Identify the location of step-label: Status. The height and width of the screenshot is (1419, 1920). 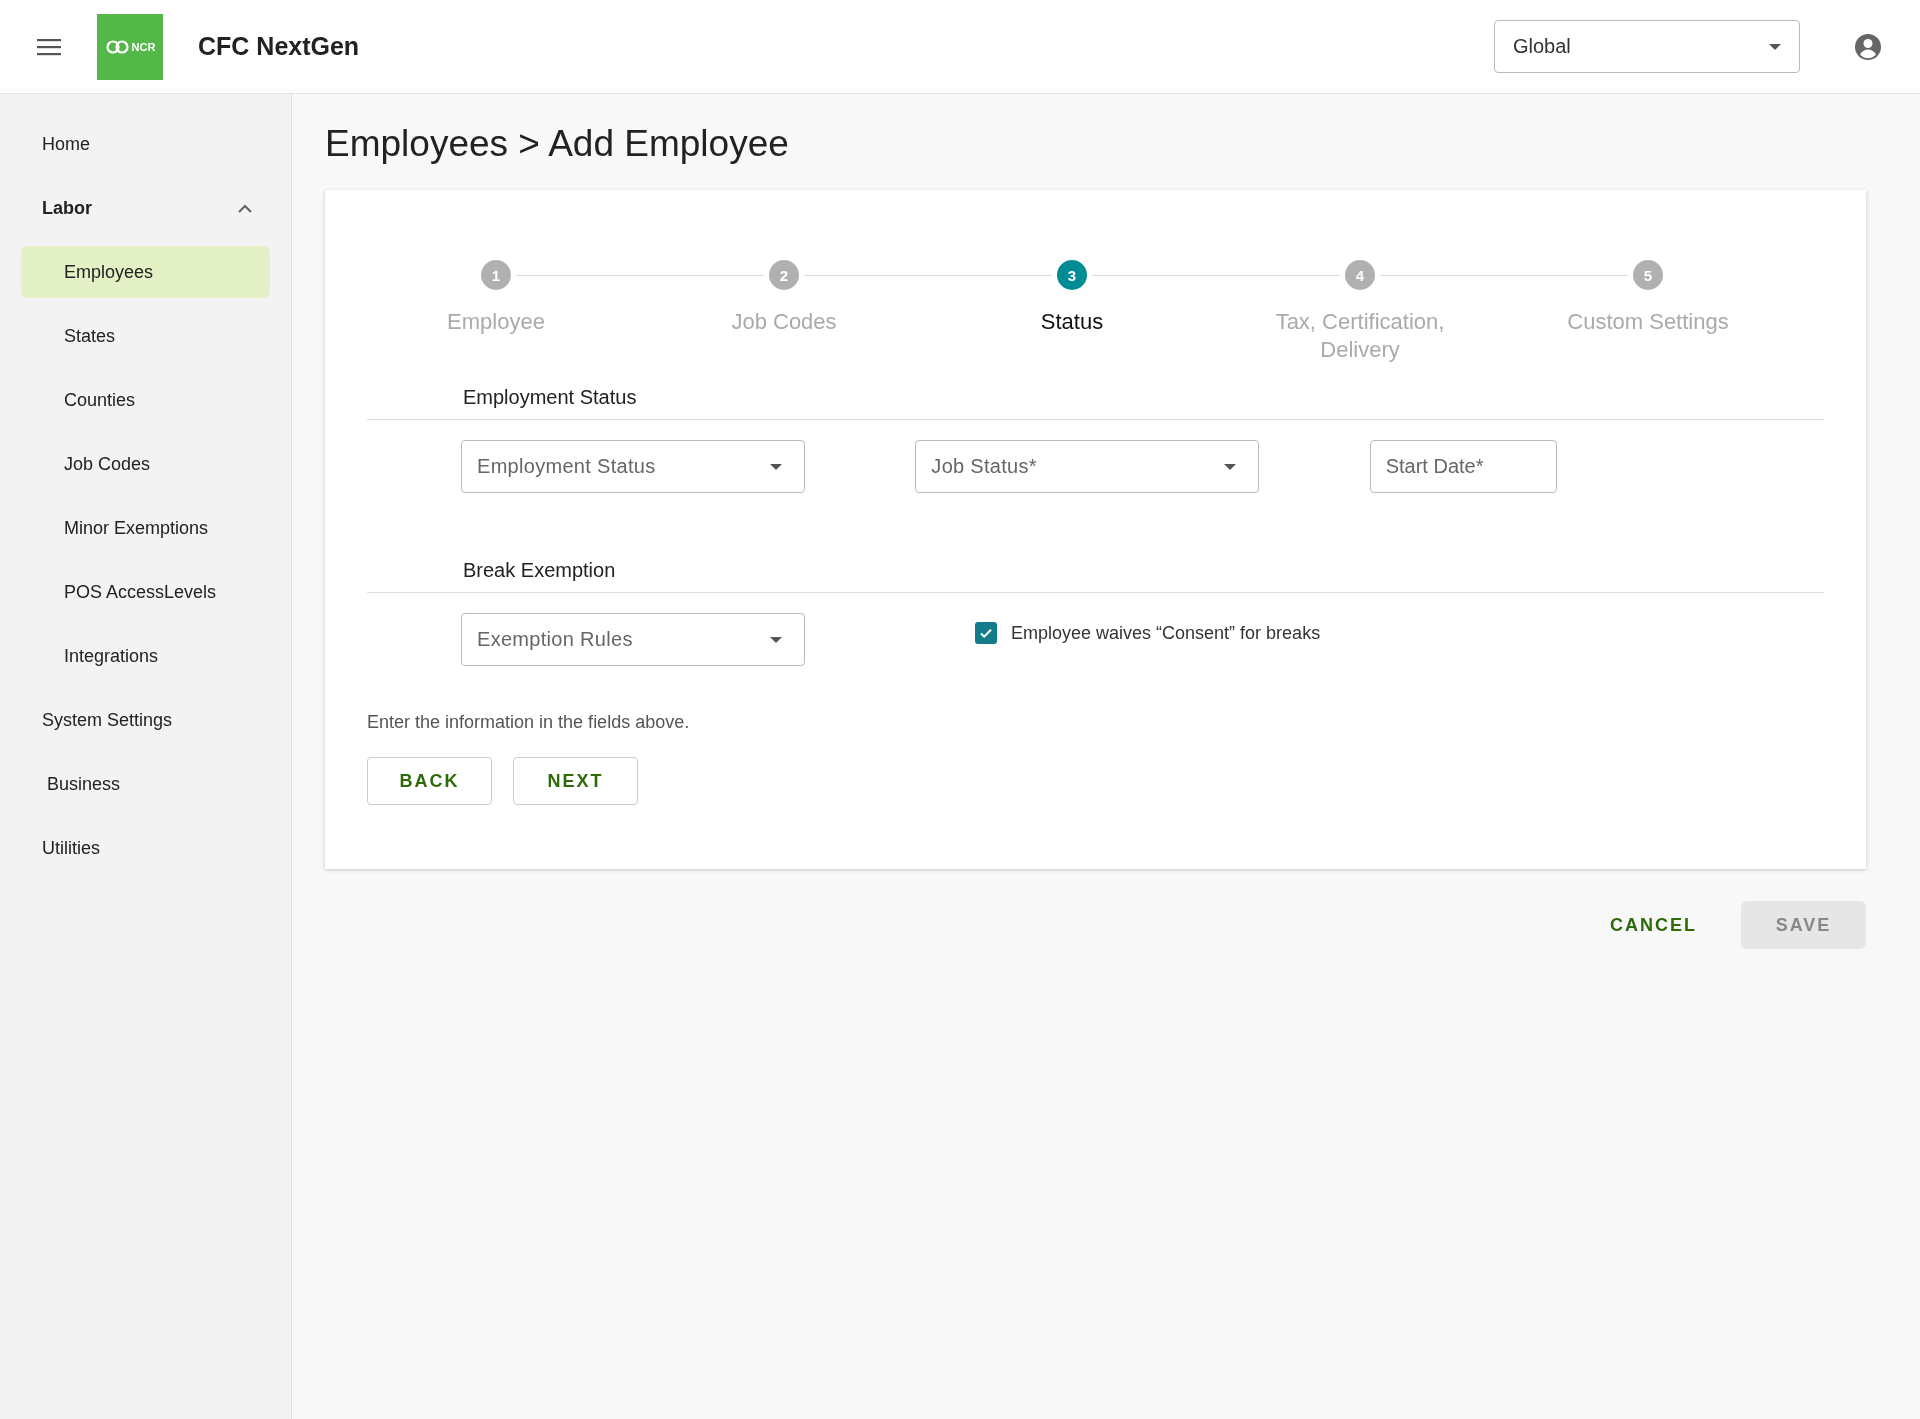
(1072, 322).